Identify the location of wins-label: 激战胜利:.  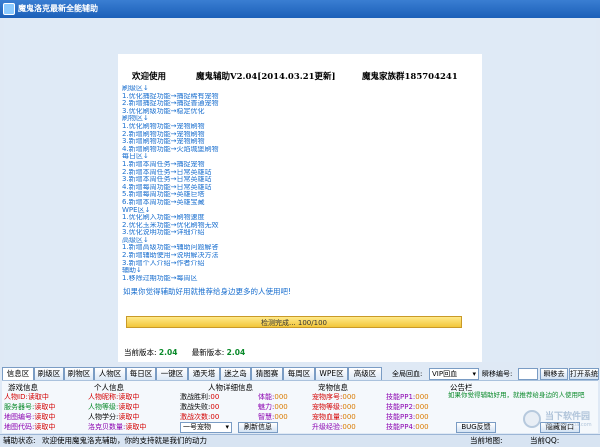
(195, 397).